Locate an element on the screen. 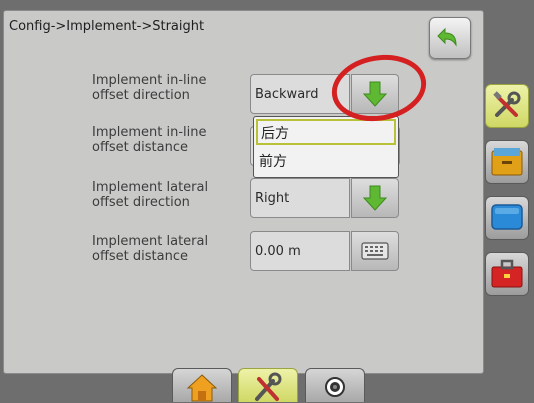  inline-direction-dropdown-button is located at coordinates (375, 94).